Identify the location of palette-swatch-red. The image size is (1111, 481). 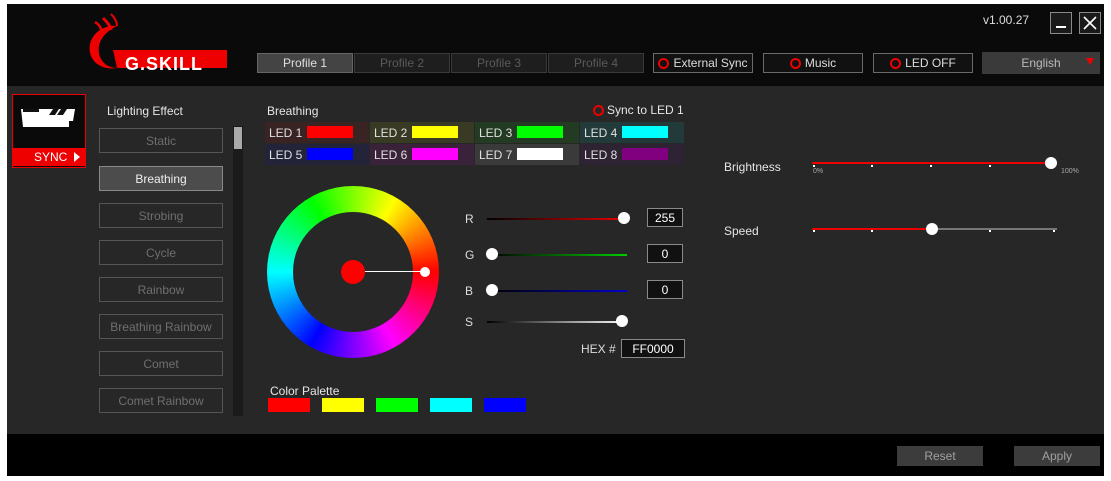
(289, 405).